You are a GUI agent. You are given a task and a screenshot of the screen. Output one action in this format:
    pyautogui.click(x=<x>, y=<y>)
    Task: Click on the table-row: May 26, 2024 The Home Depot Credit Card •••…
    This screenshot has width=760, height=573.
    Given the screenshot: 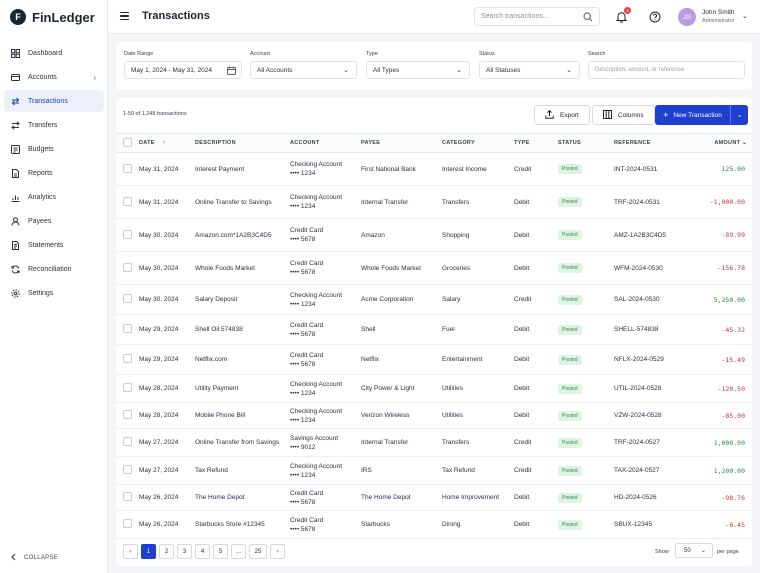 What is the action you would take?
    pyautogui.click(x=434, y=497)
    